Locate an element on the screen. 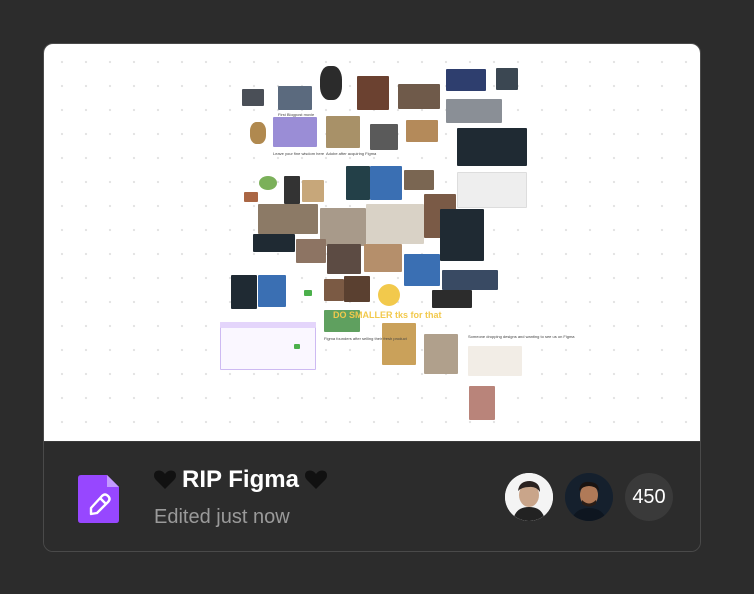 Image resolution: width=754 pixels, height=594 pixels. file-title-text: RIP Figma is located at coordinates (240, 479).